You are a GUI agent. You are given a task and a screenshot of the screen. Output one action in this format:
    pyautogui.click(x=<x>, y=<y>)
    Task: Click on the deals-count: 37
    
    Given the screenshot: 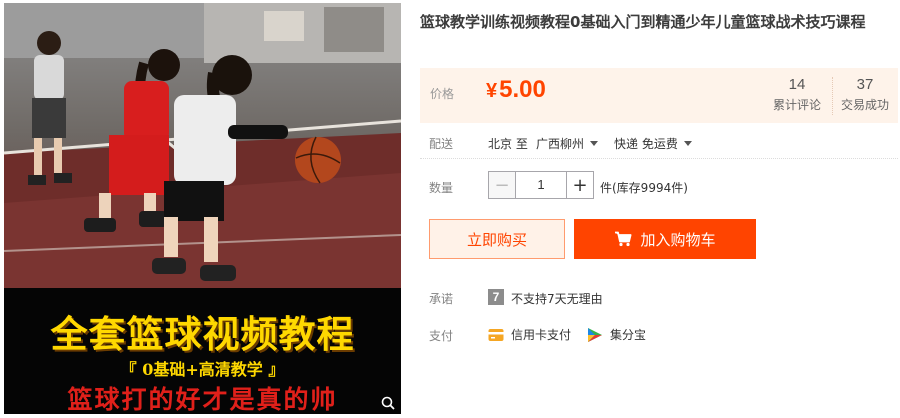 What is the action you would take?
    pyautogui.click(x=865, y=84)
    